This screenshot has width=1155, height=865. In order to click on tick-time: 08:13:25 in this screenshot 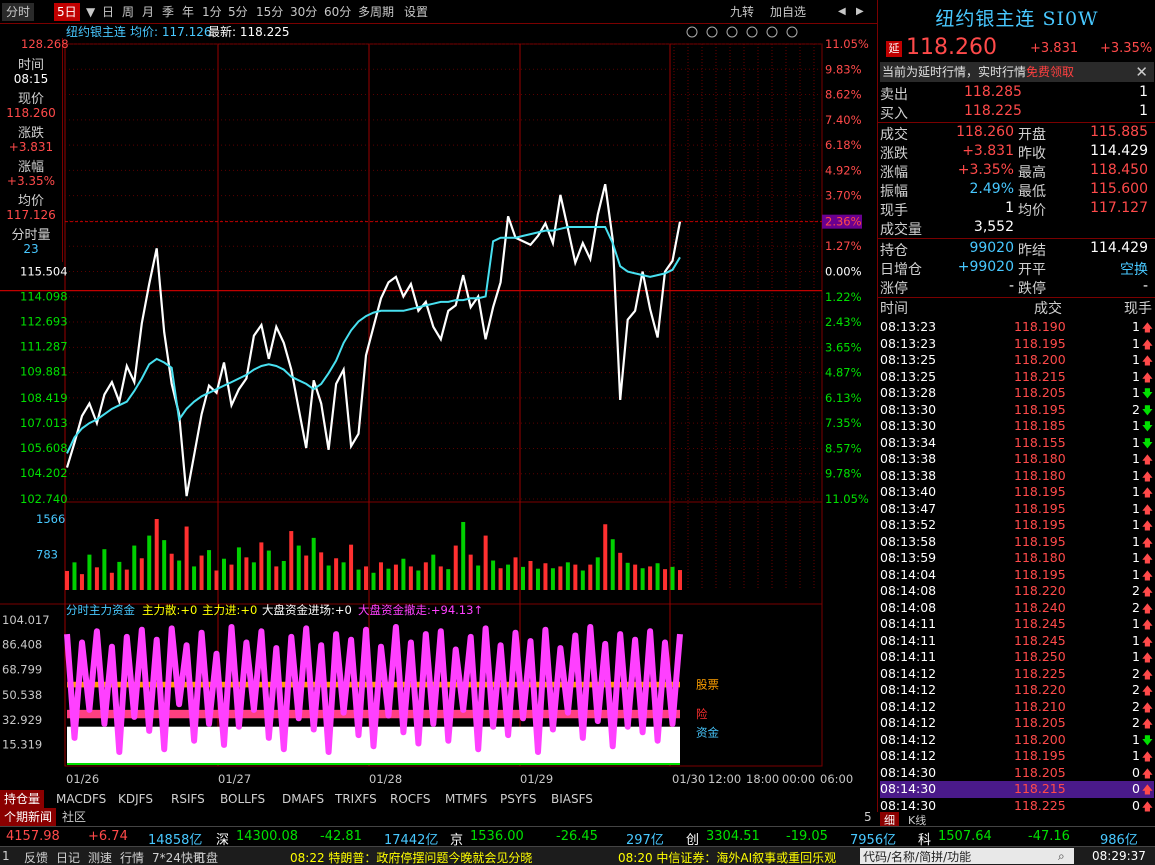, I will do `click(908, 359)`.